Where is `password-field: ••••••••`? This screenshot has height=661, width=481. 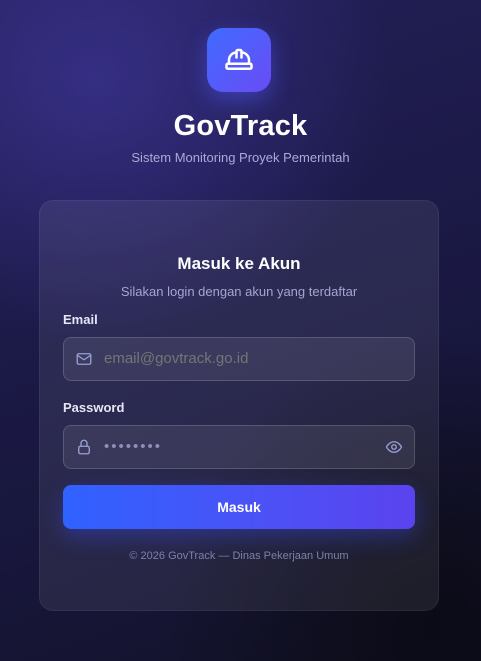
password-field: •••••••• is located at coordinates (239, 447).